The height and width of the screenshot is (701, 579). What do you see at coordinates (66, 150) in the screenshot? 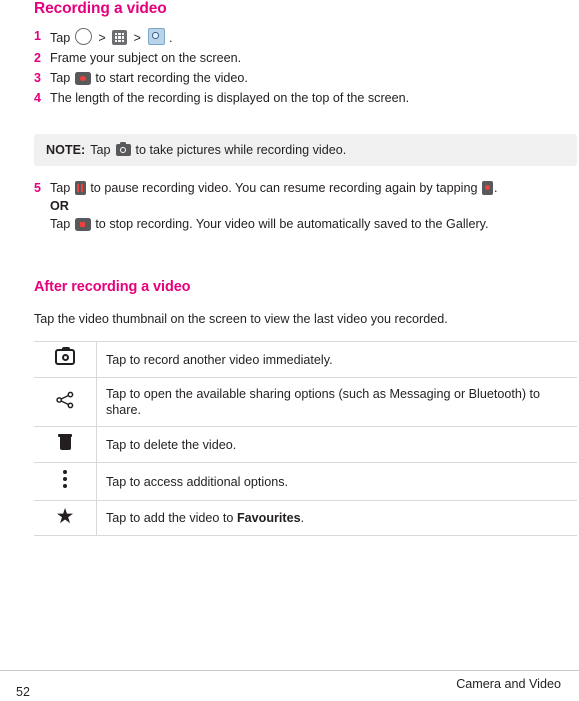
I see `note-label: NOTE:` at bounding box center [66, 150].